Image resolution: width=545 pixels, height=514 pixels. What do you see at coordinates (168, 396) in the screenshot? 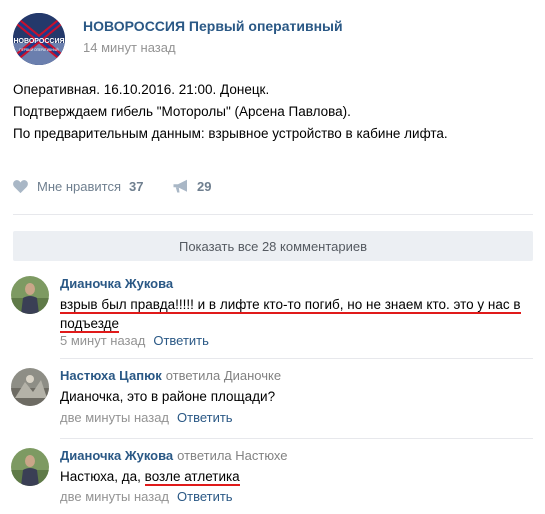
I see `comment-text: Дианочка, это в районе площади?` at bounding box center [168, 396].